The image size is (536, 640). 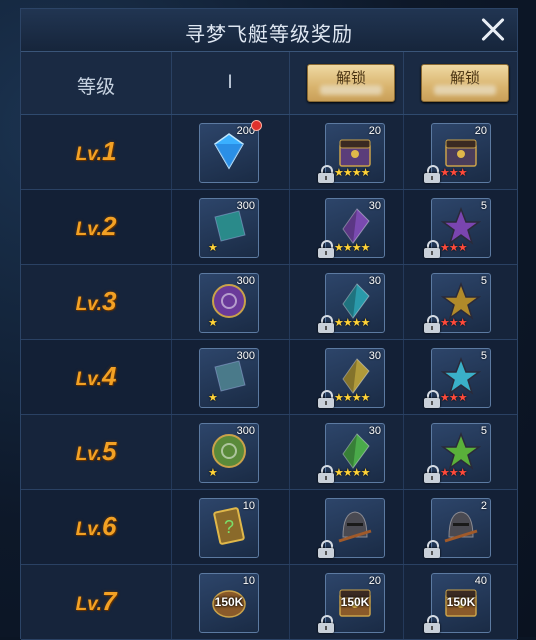 I want to click on unlock-tier2-button: 解锁, so click(x=465, y=83).